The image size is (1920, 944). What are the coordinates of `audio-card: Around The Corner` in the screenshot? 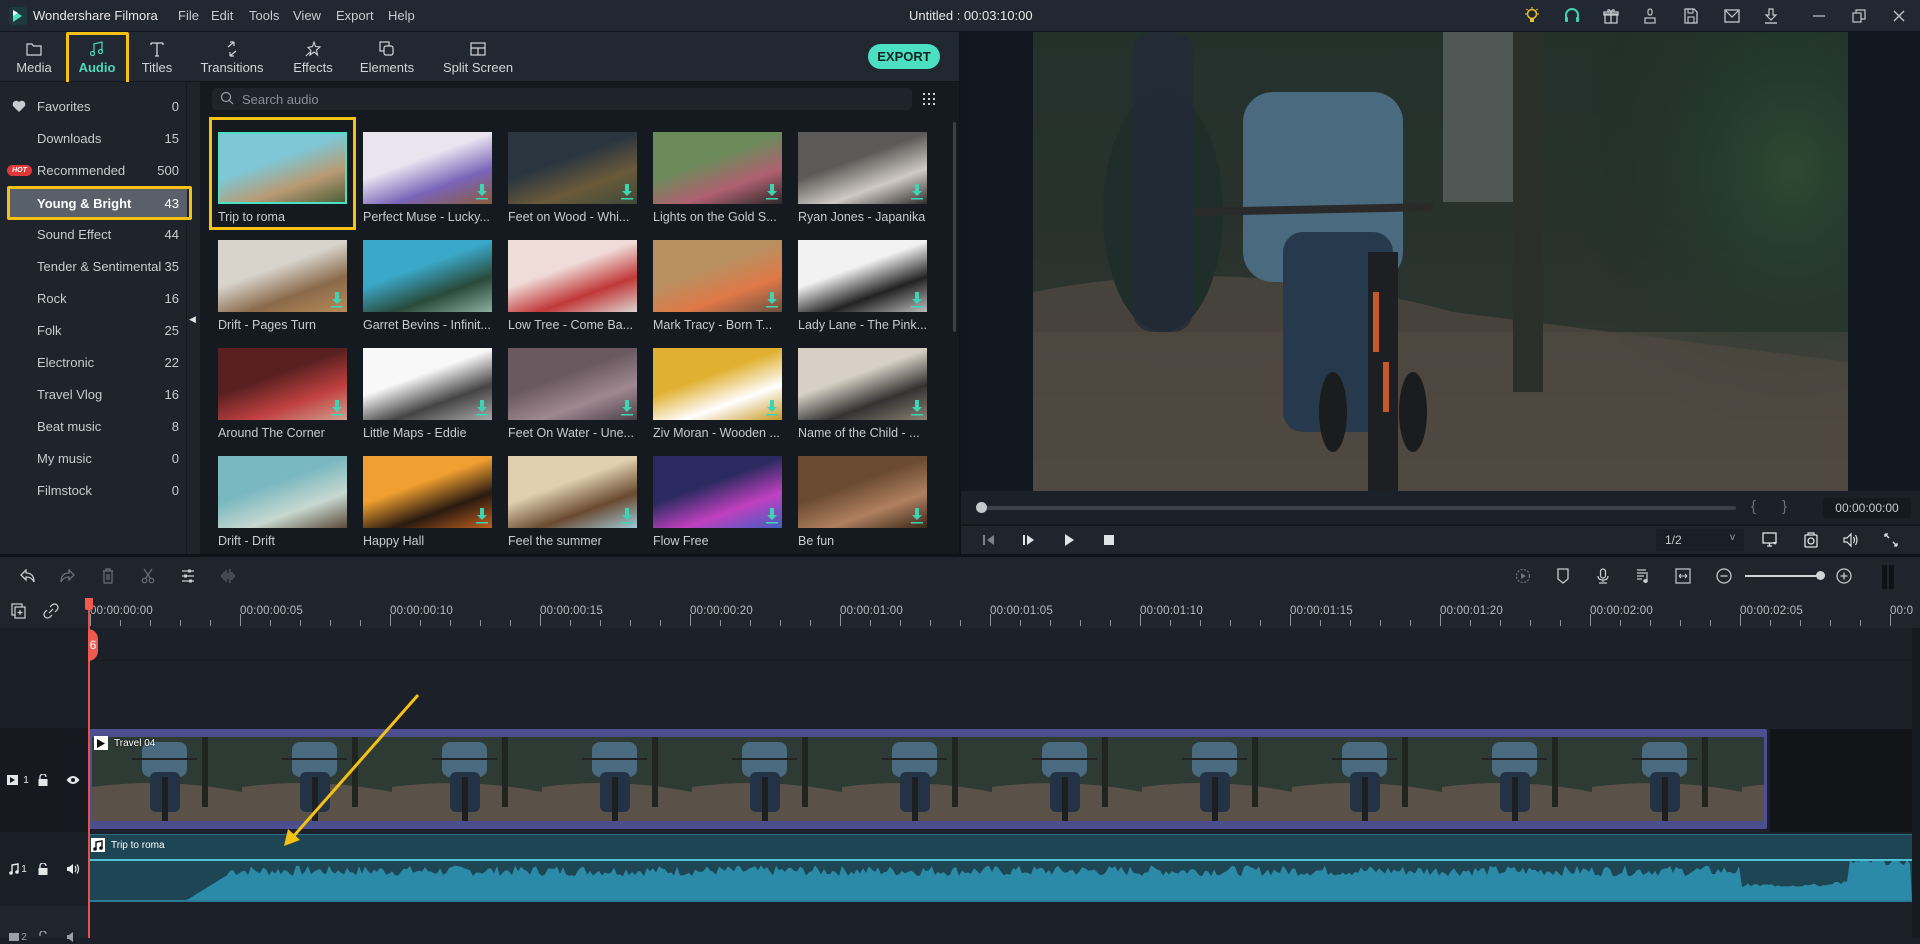 It's located at (283, 398).